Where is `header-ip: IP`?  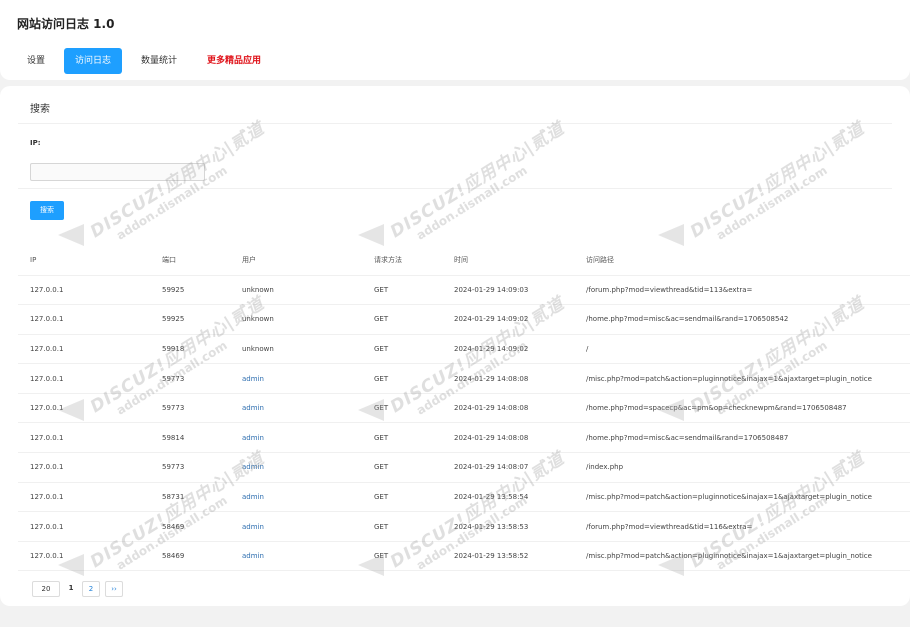 header-ip: IP is located at coordinates (84, 260).